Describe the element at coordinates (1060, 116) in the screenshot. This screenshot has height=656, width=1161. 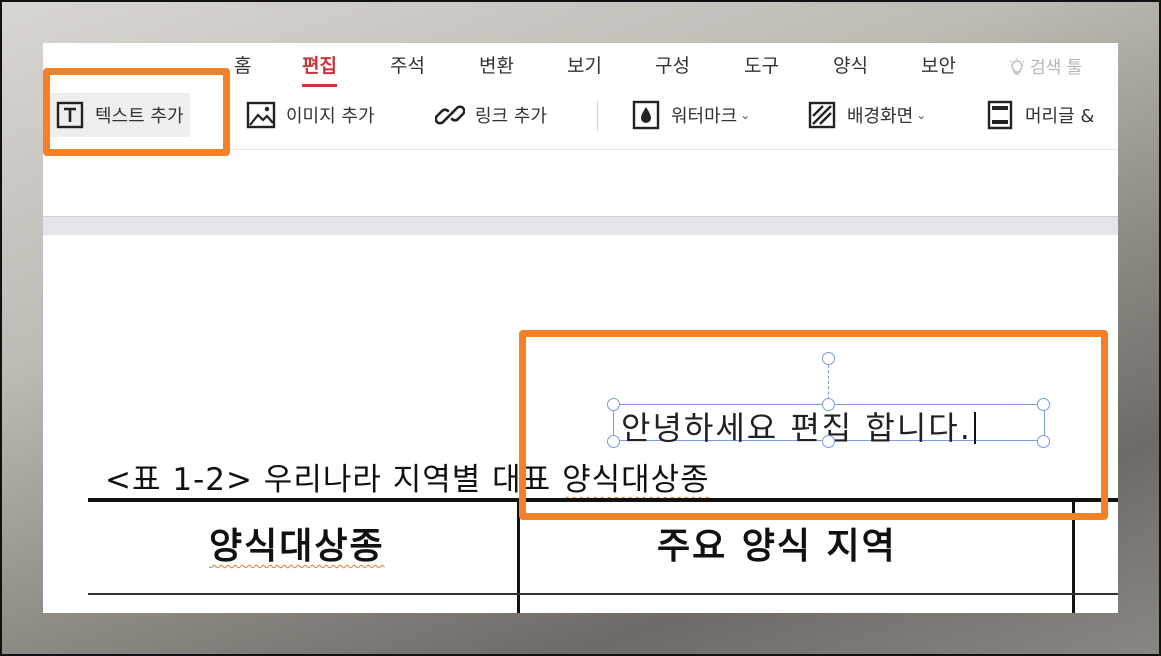
I see `header-footer-label: 머리글 &` at that location.